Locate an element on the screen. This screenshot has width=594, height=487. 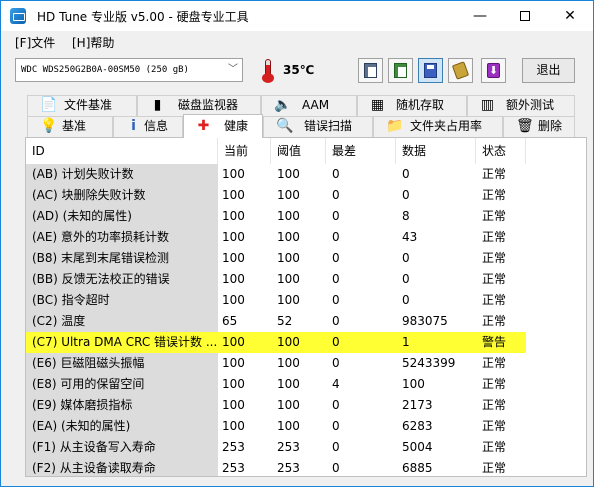
tab-health: ✚ 健康 is located at coordinates (223, 126).